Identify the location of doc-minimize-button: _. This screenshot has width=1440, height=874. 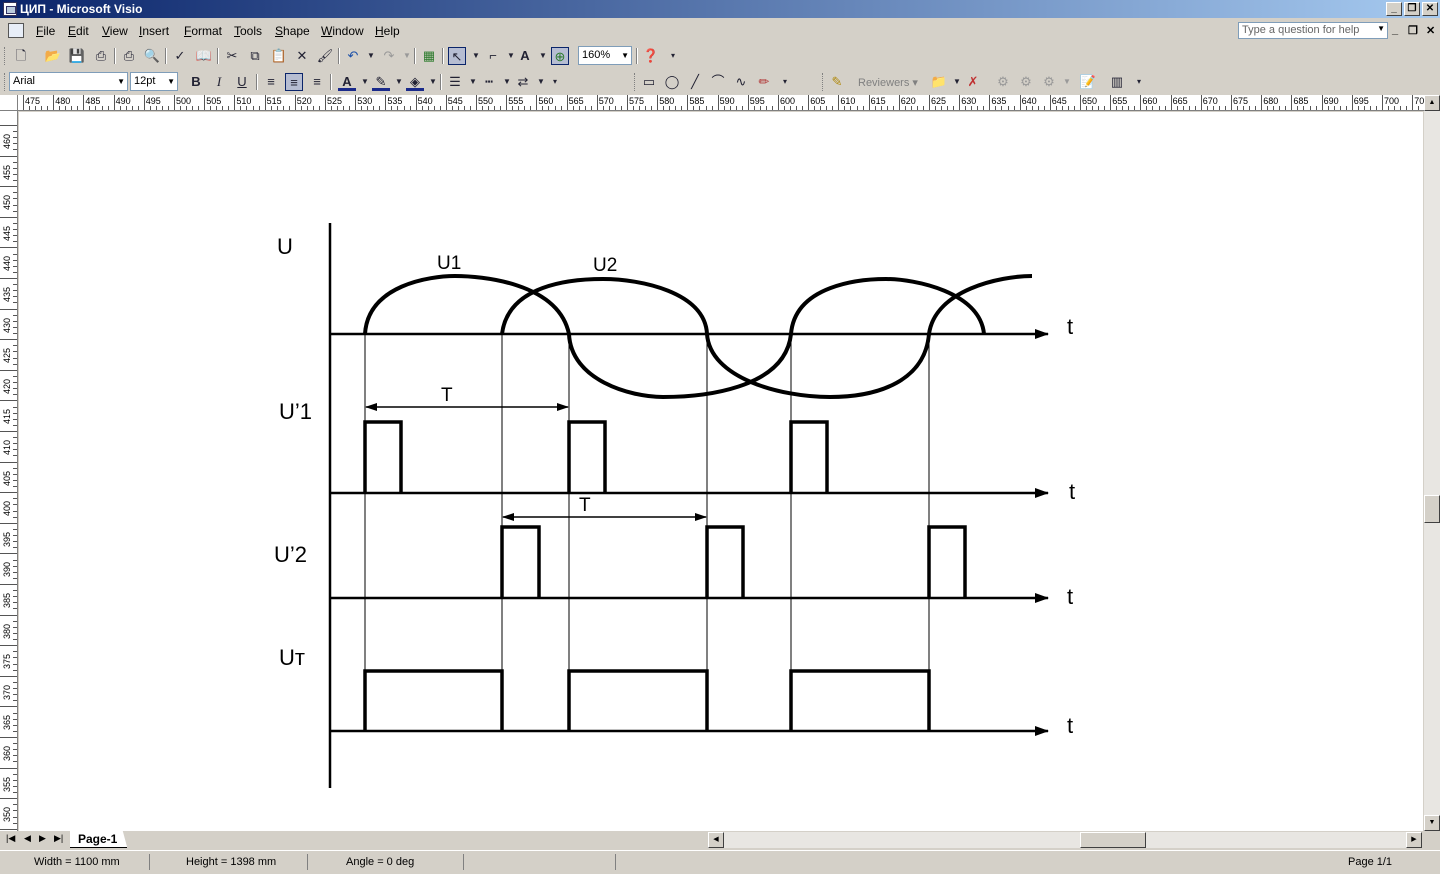
(1395, 30).